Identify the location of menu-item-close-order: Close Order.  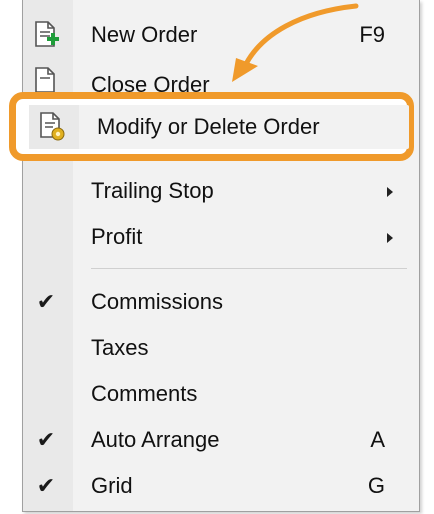
(221, 77).